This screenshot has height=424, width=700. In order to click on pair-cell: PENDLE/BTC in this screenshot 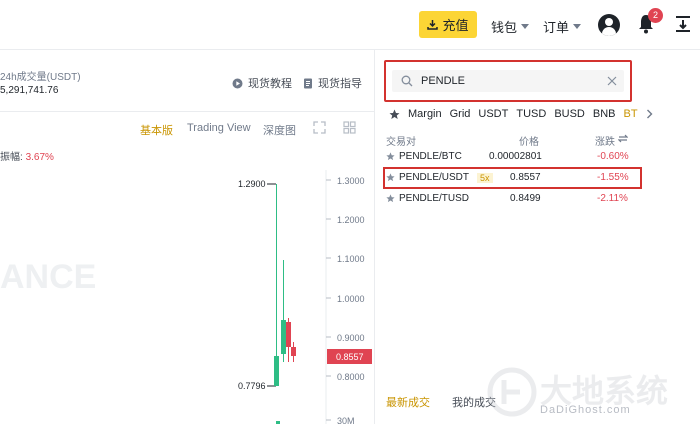, I will do `click(424, 156)`.